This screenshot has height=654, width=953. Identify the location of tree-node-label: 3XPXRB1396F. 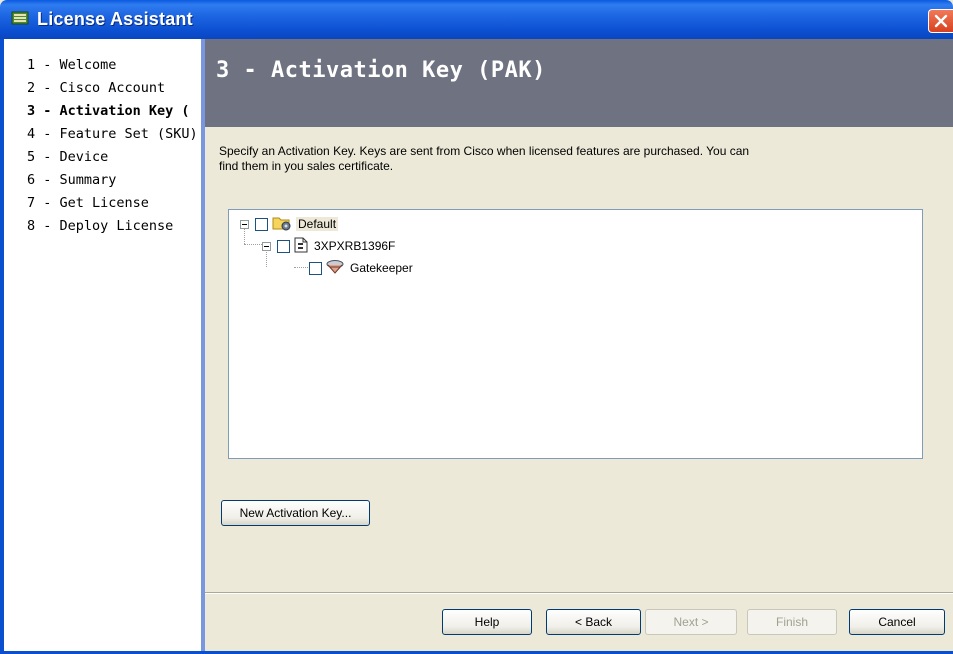
(355, 246).